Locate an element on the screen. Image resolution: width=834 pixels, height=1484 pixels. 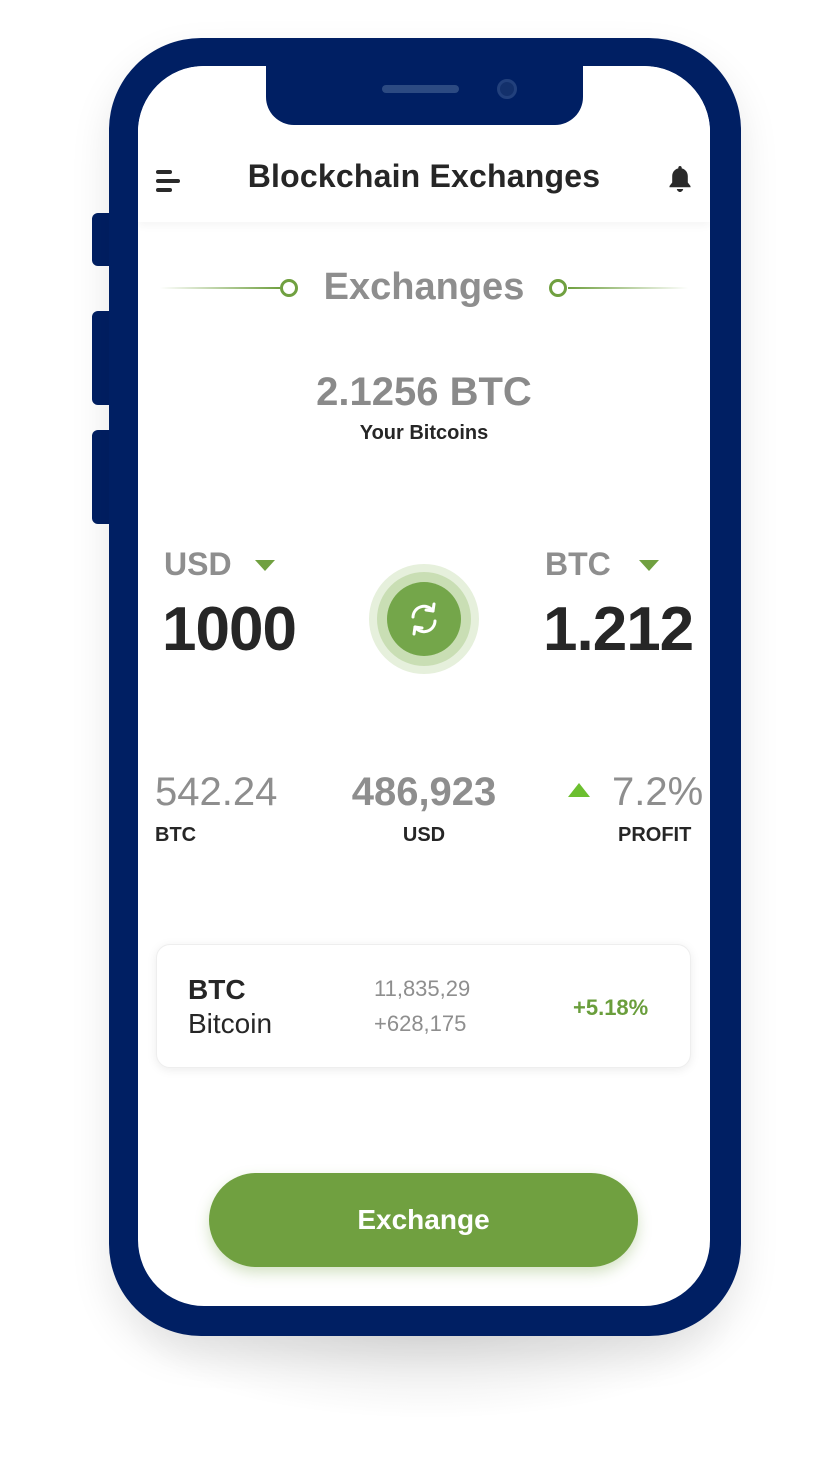
exchange-button: Exchange is located at coordinates (423, 1220).